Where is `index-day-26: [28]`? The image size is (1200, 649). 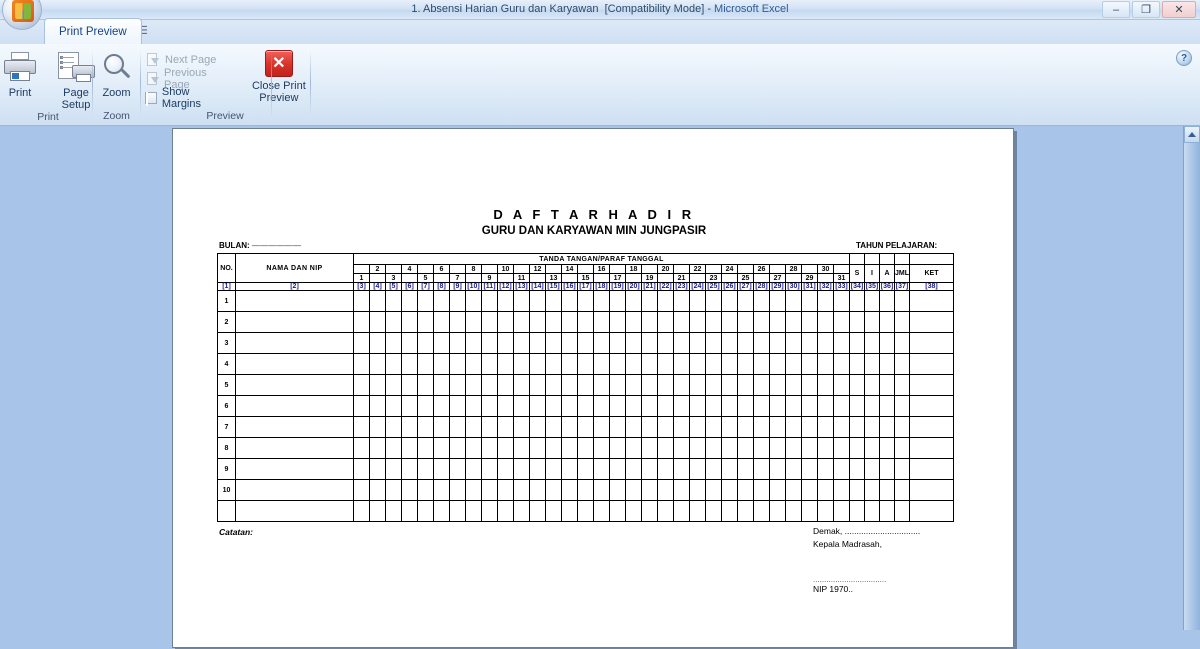 index-day-26: [28] is located at coordinates (761, 286).